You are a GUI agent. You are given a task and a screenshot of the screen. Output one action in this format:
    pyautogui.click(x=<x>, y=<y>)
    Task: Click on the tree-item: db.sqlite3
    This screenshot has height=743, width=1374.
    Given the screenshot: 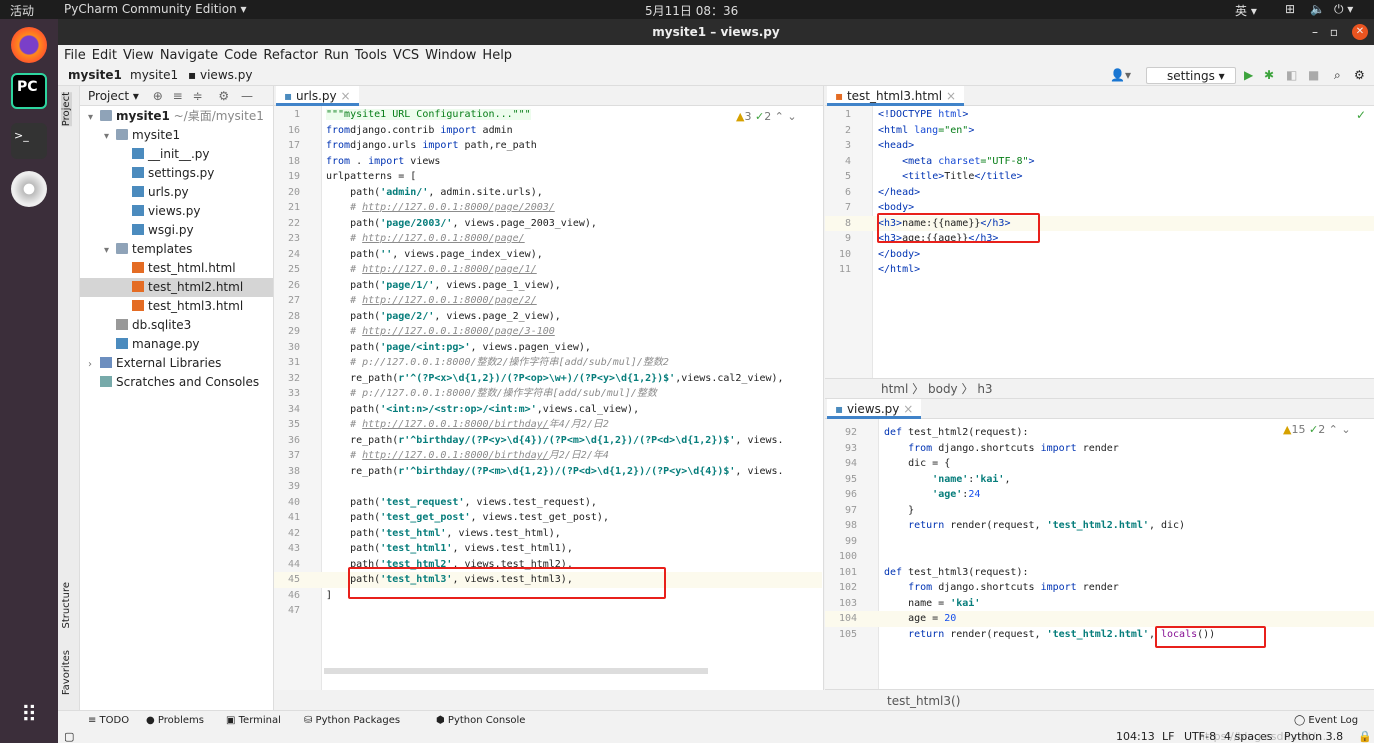 What is the action you would take?
    pyautogui.click(x=176, y=325)
    